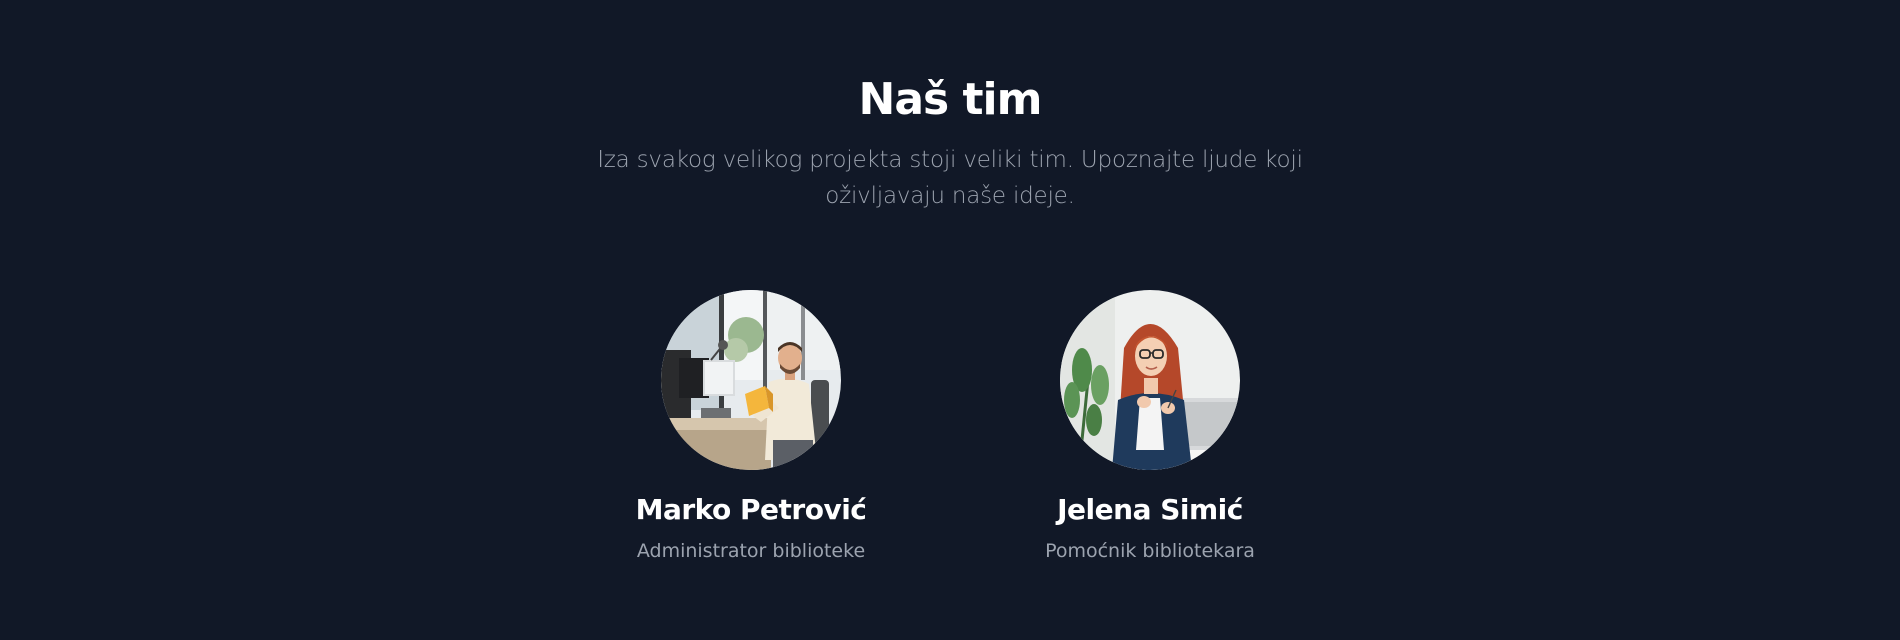 The width and height of the screenshot is (1900, 640). I want to click on member-name: Marko Petrović, so click(751, 509).